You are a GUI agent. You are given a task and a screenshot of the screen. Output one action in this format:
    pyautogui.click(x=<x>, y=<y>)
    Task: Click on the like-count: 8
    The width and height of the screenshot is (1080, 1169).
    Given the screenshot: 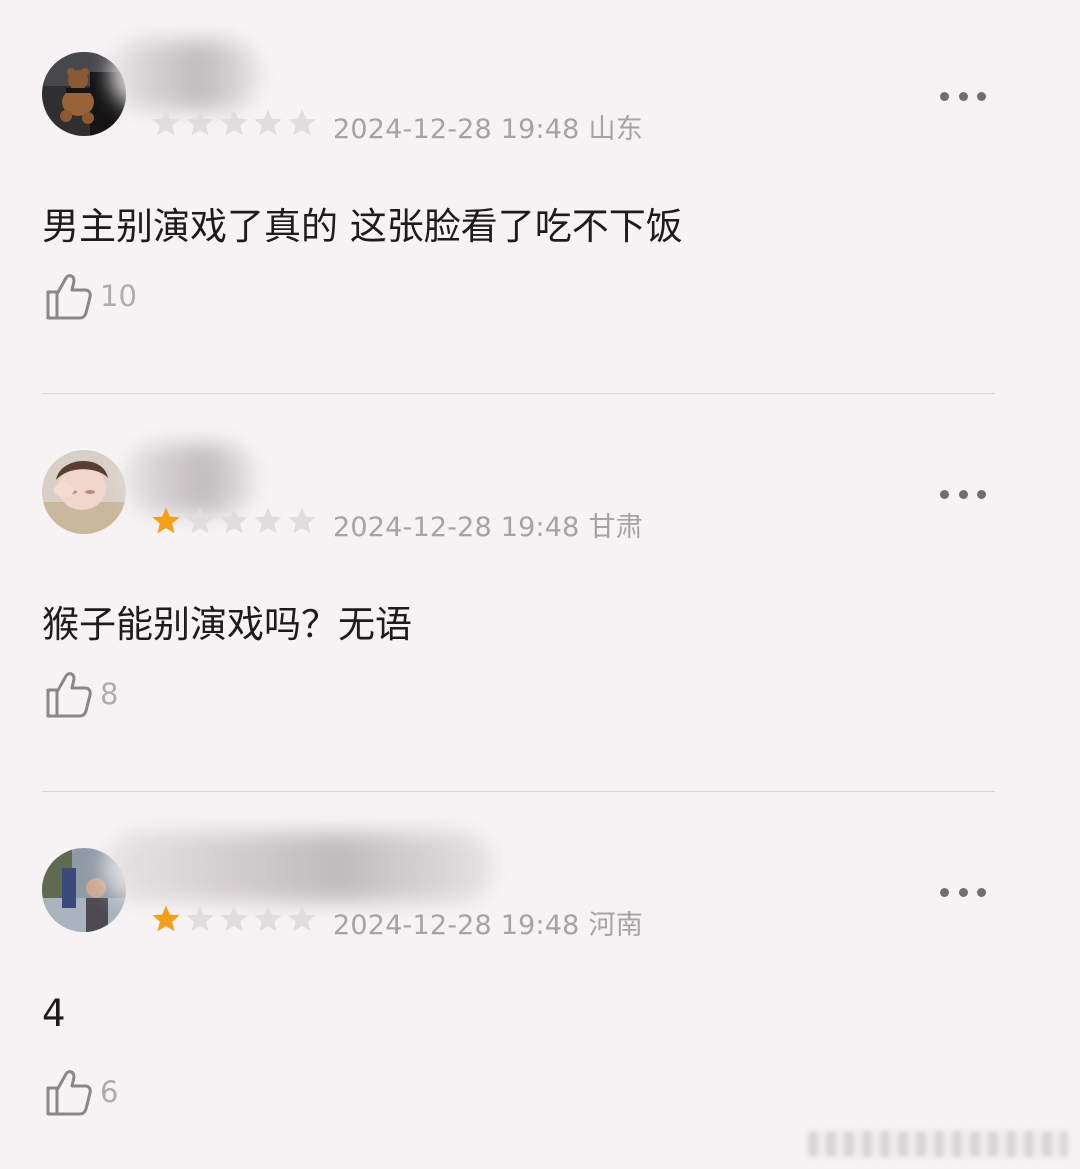 What is the action you would take?
    pyautogui.click(x=109, y=694)
    